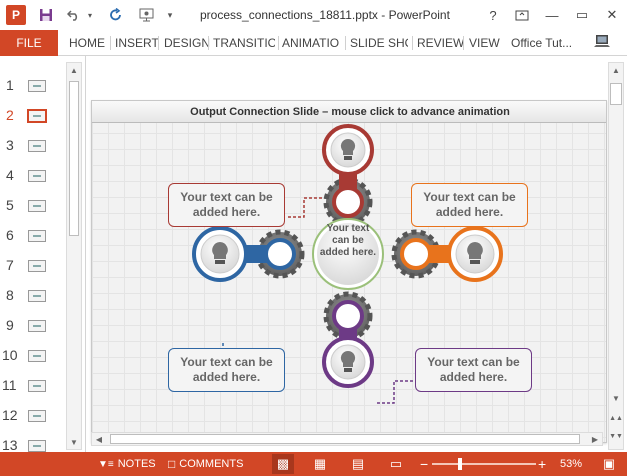 This screenshot has width=627, height=476. I want to click on zoom-slider-knob, so click(460, 464).